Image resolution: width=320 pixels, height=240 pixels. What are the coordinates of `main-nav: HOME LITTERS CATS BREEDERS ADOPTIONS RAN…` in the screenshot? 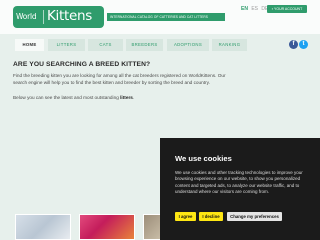 It's located at (150, 45).